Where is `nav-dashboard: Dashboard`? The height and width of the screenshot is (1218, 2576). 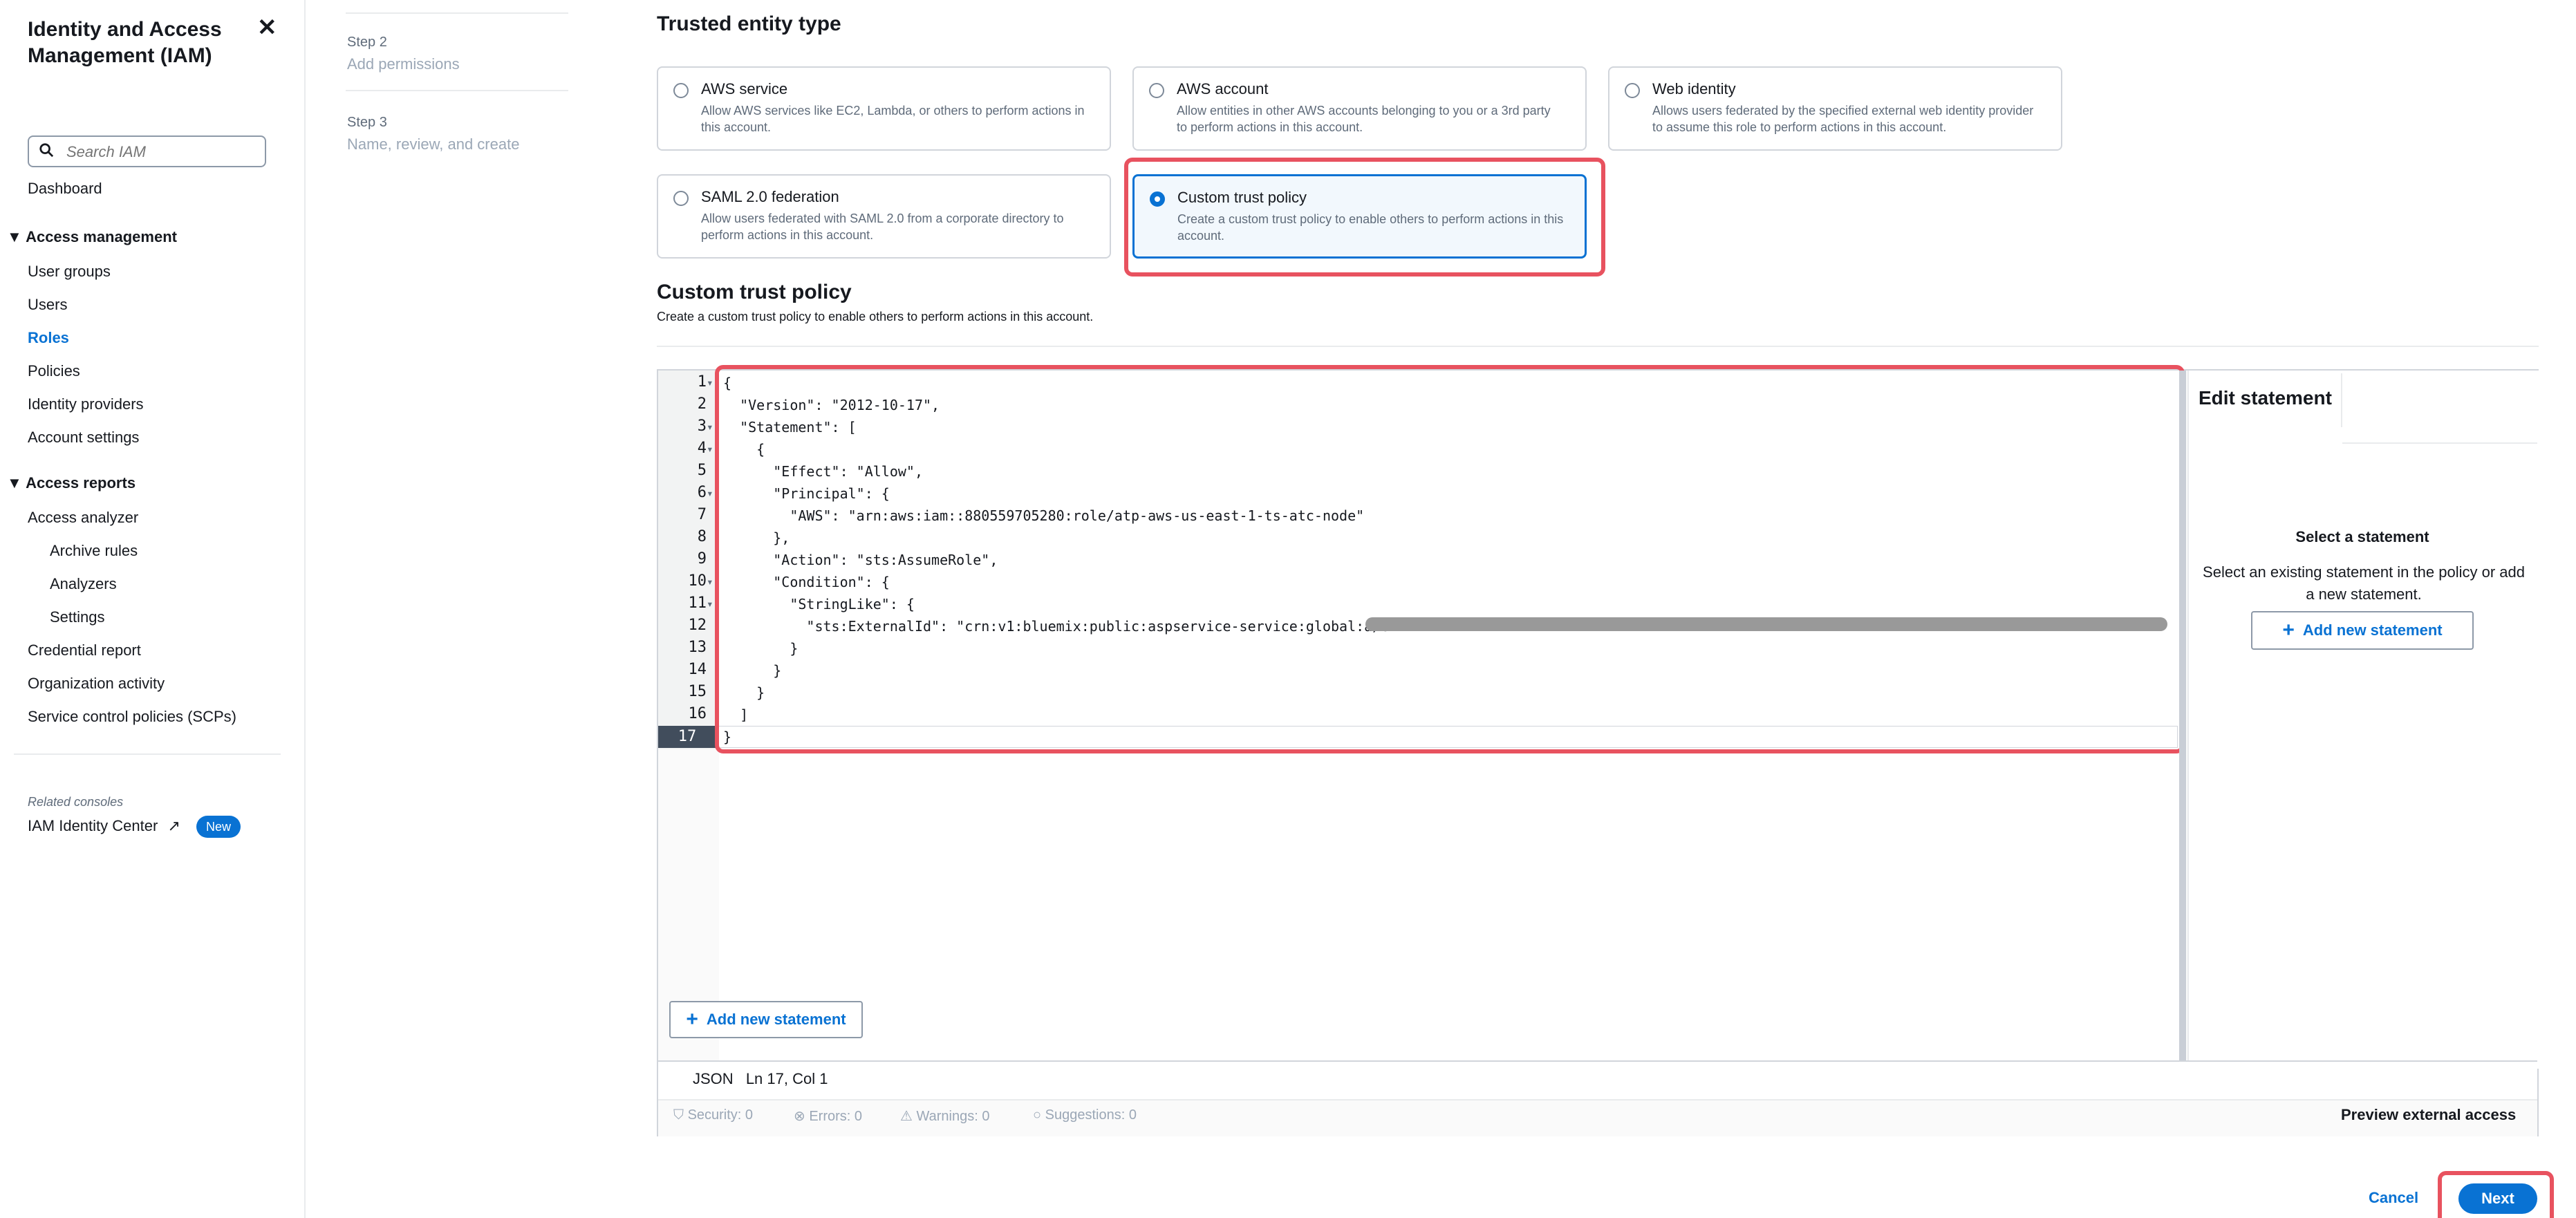
nav-dashboard: Dashboard is located at coordinates (65, 189).